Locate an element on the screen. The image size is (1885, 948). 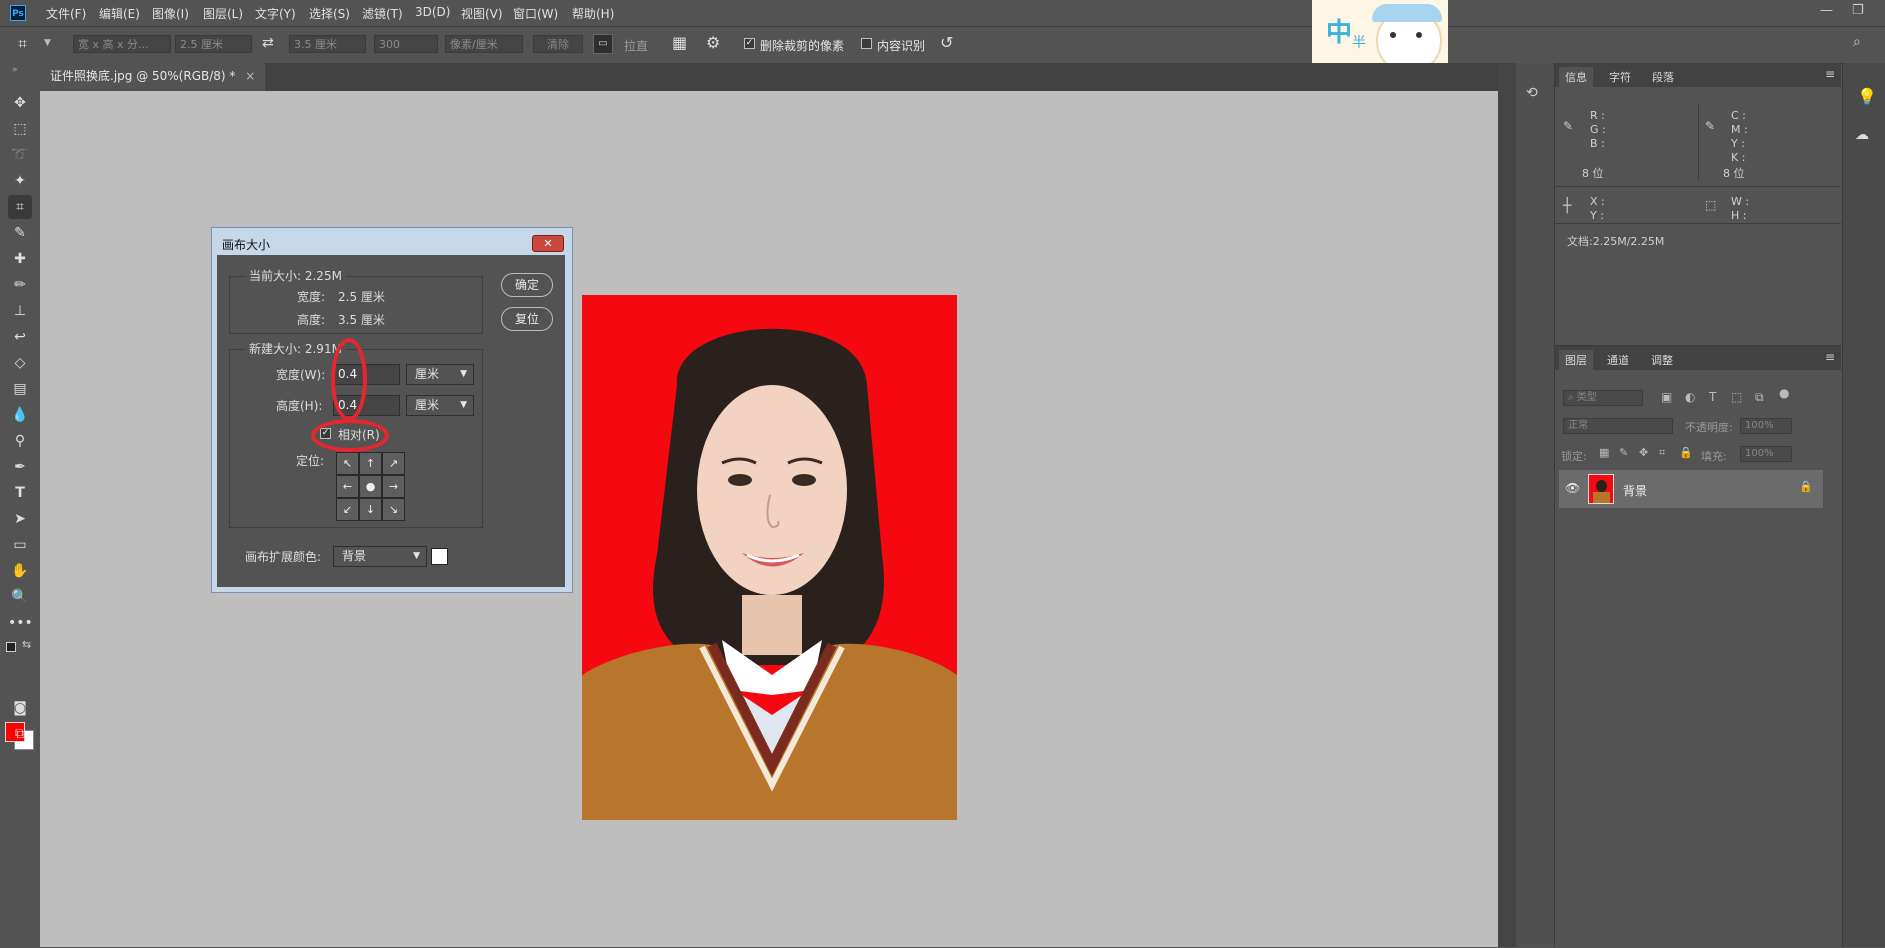
pen-tool-icon: ✒ is located at coordinates (20, 467).